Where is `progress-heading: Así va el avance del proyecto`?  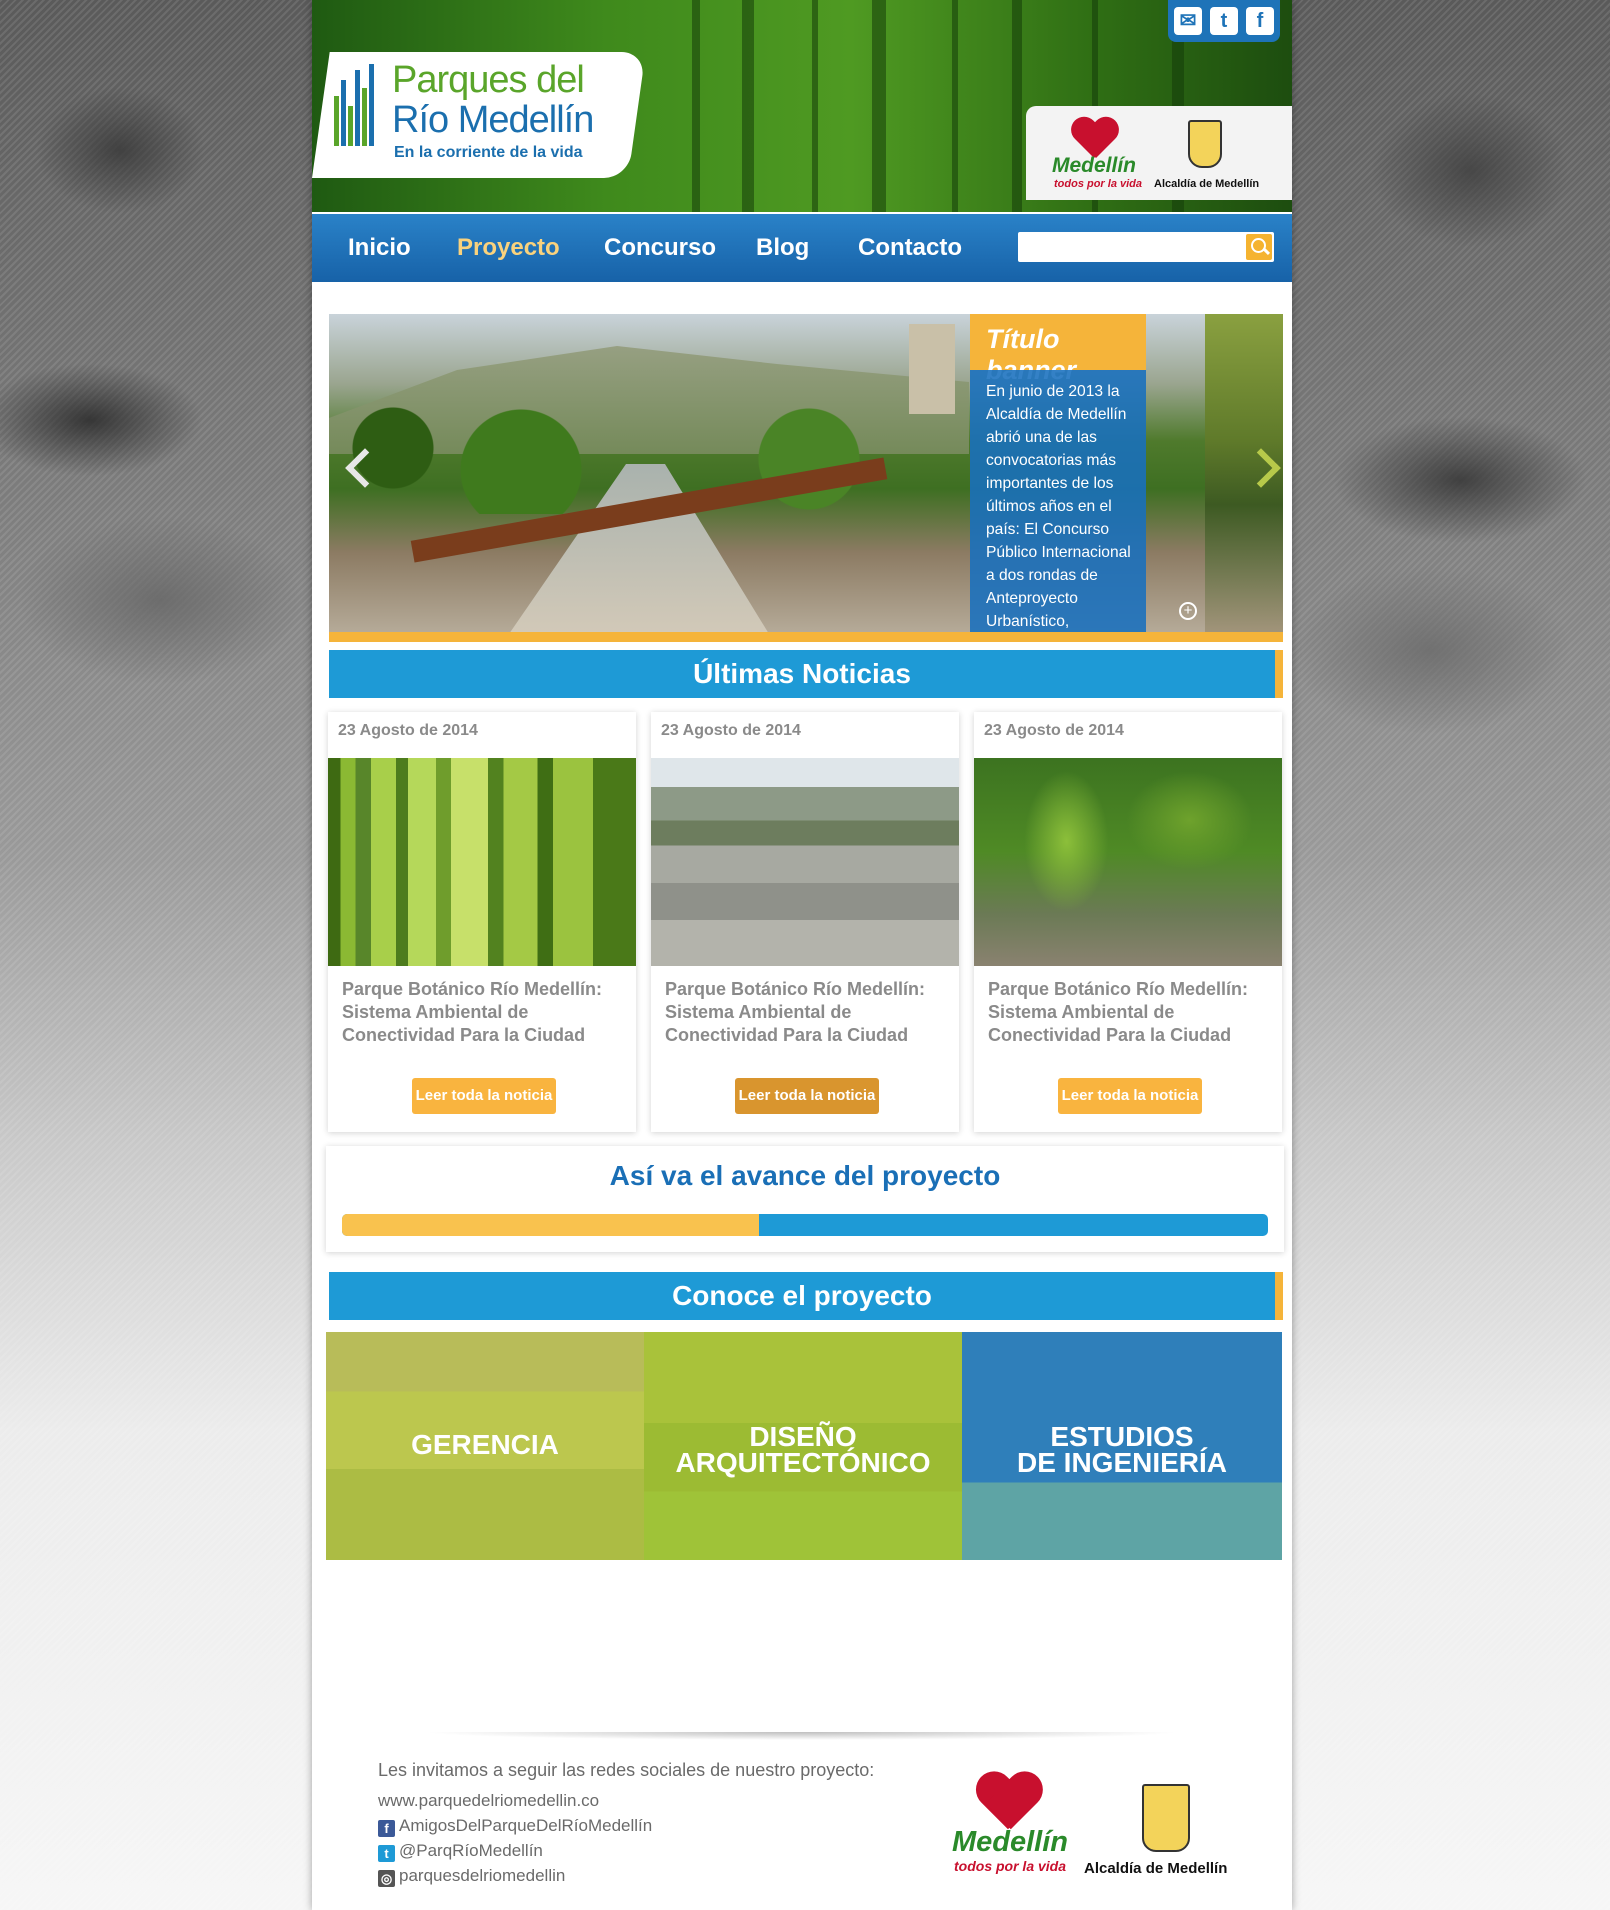 progress-heading: Así va el avance del proyecto is located at coordinates (805, 1175).